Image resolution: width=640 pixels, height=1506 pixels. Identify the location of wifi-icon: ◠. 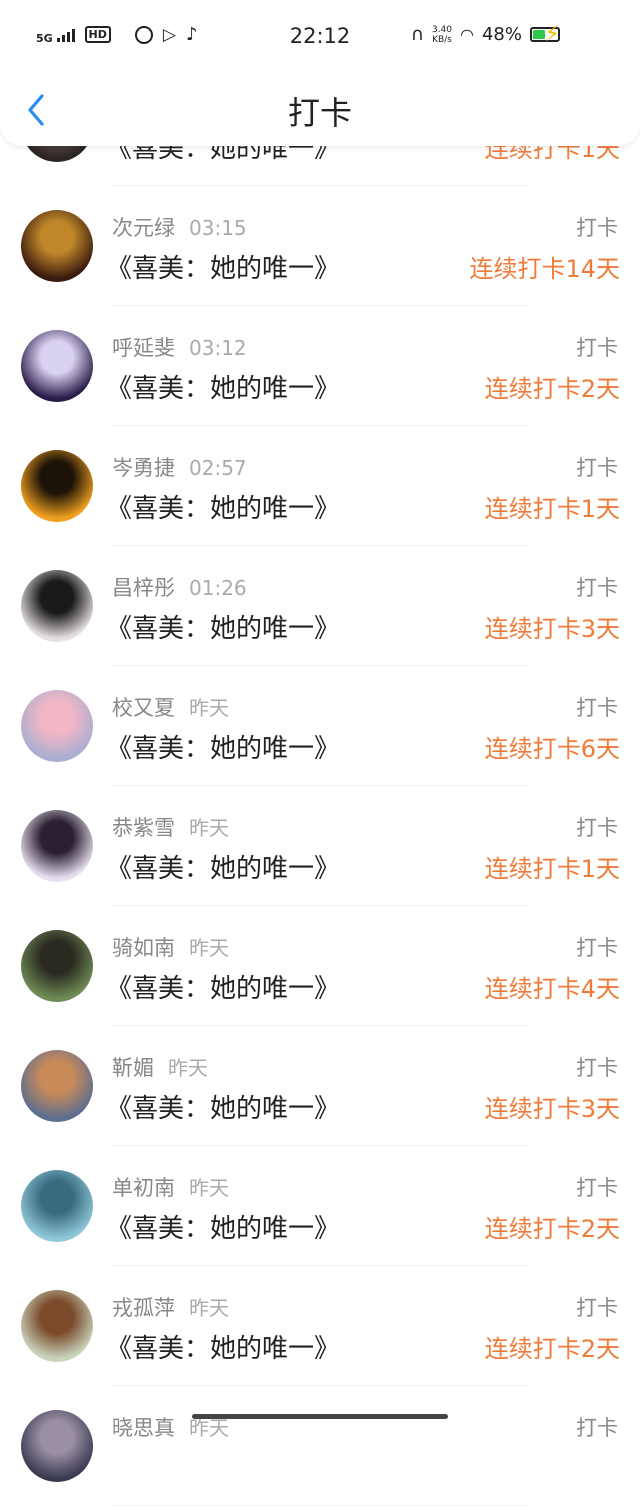
(467, 34).